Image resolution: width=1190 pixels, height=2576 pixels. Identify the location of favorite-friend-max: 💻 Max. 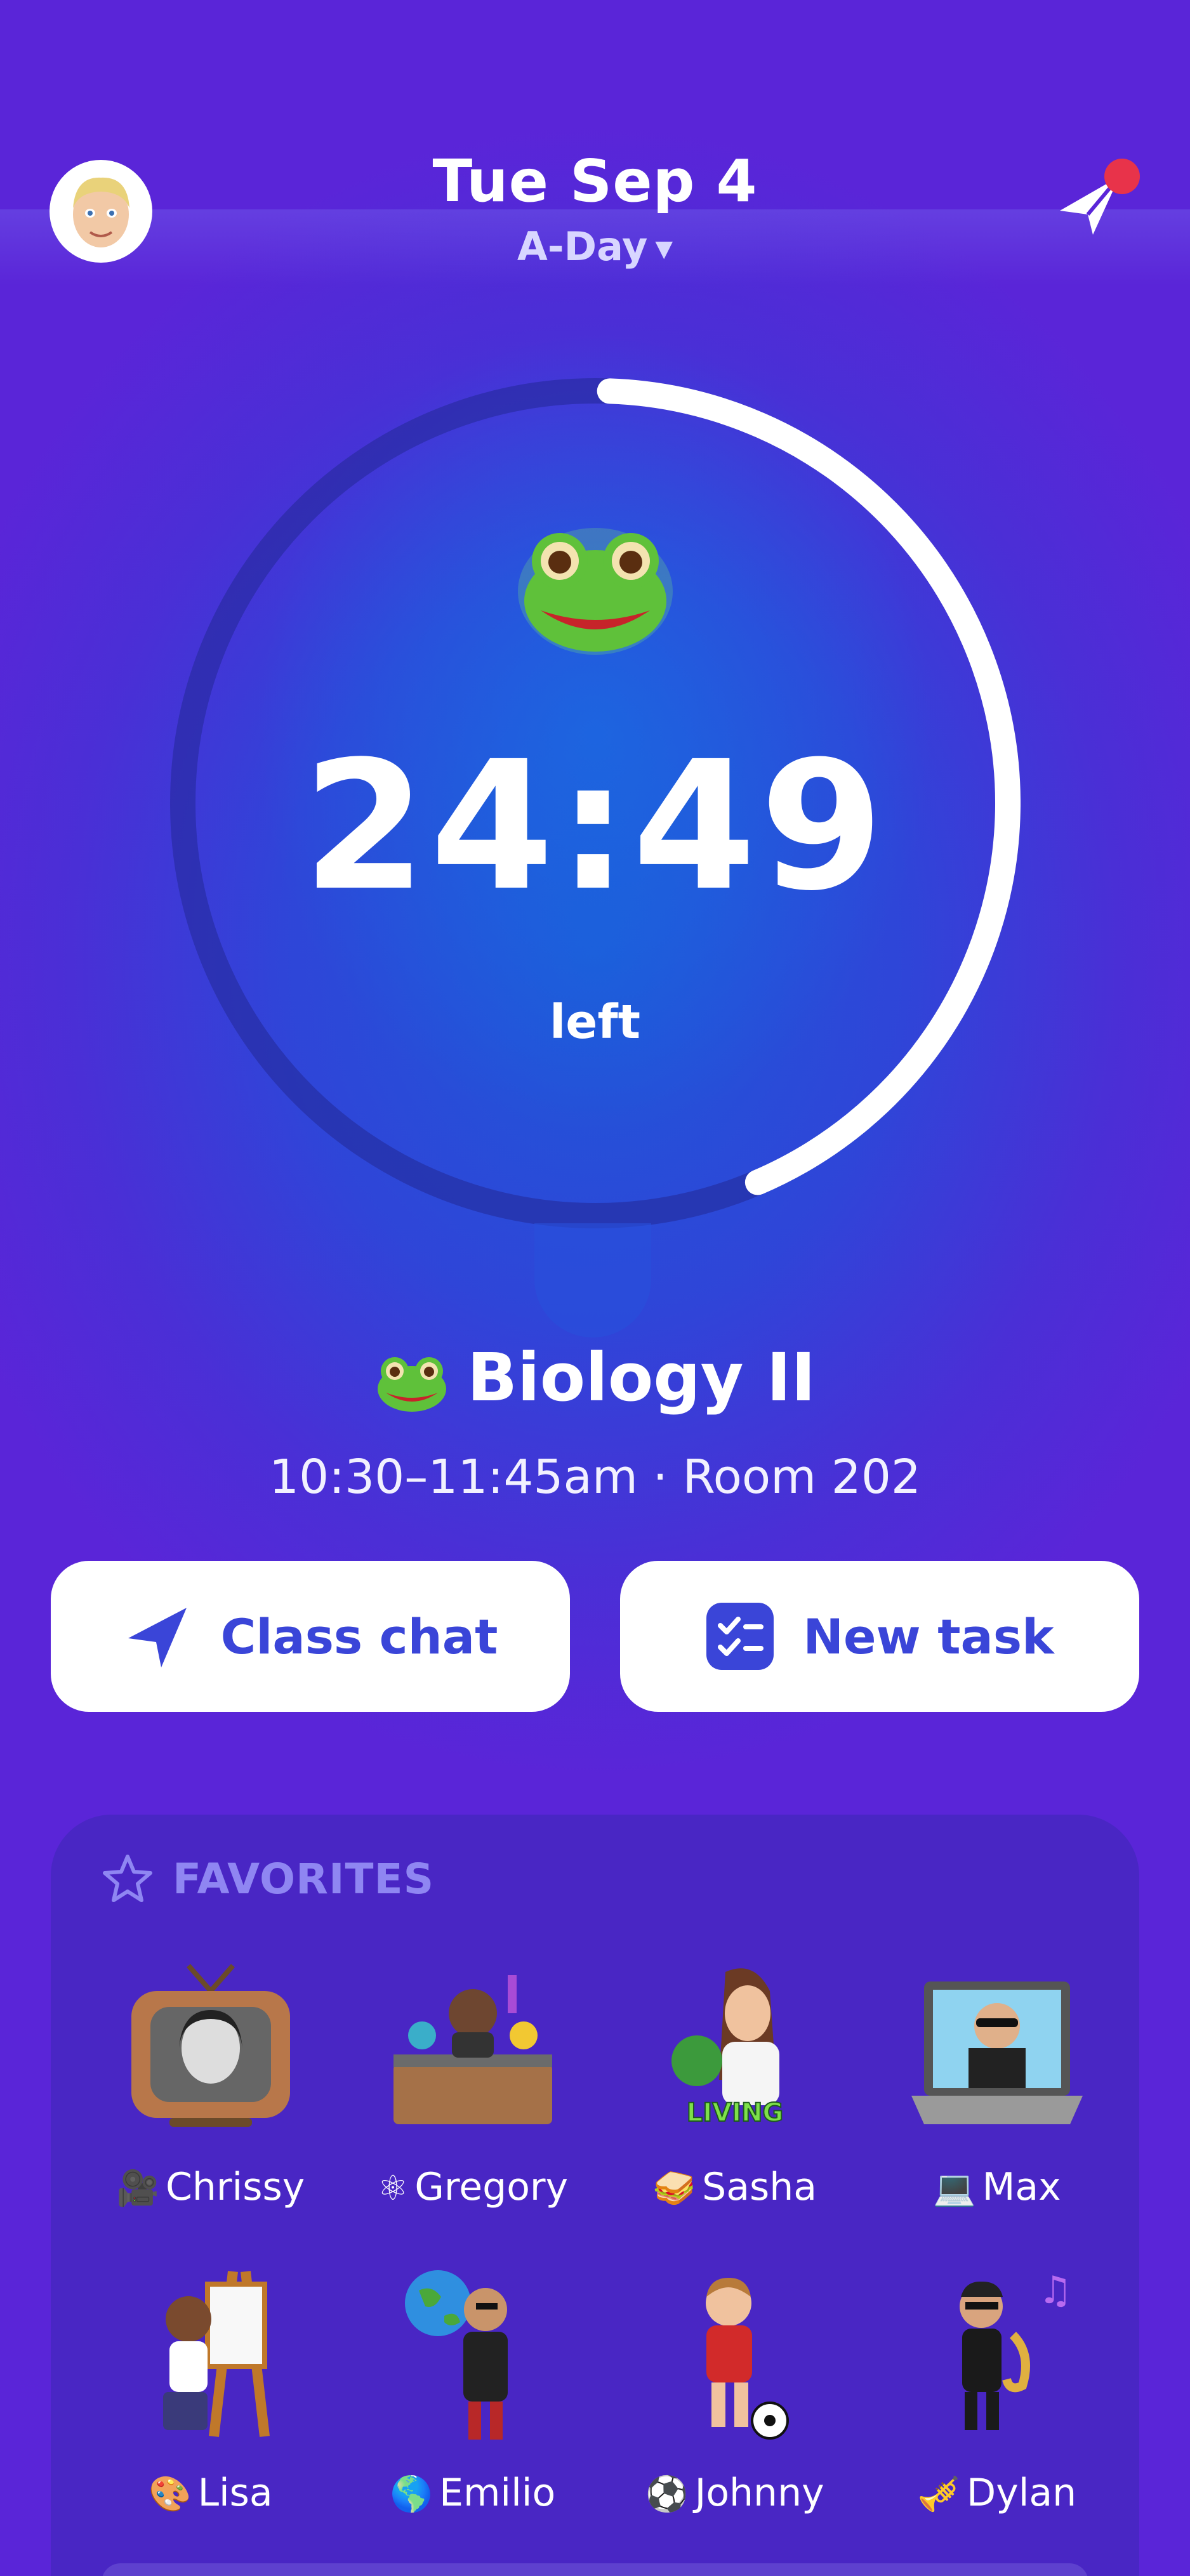
(997, 2081).